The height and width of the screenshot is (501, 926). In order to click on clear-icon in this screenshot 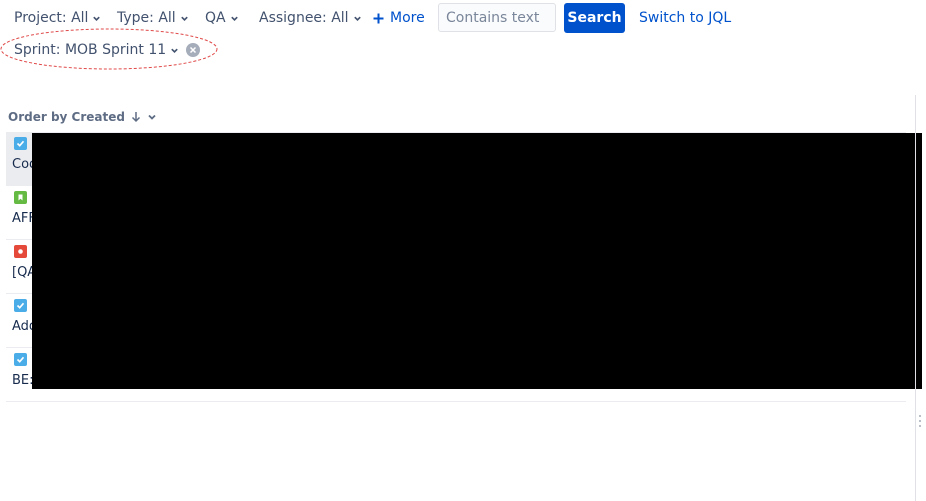, I will do `click(193, 50)`.